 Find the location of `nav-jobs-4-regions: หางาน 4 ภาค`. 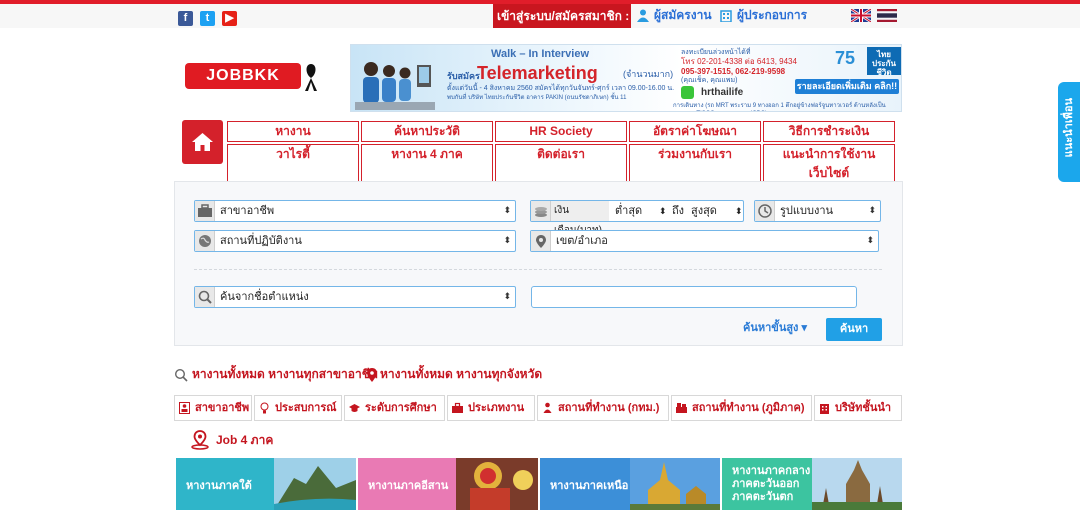

nav-jobs-4-regions: หางาน 4 ภาค is located at coordinates (427, 164).